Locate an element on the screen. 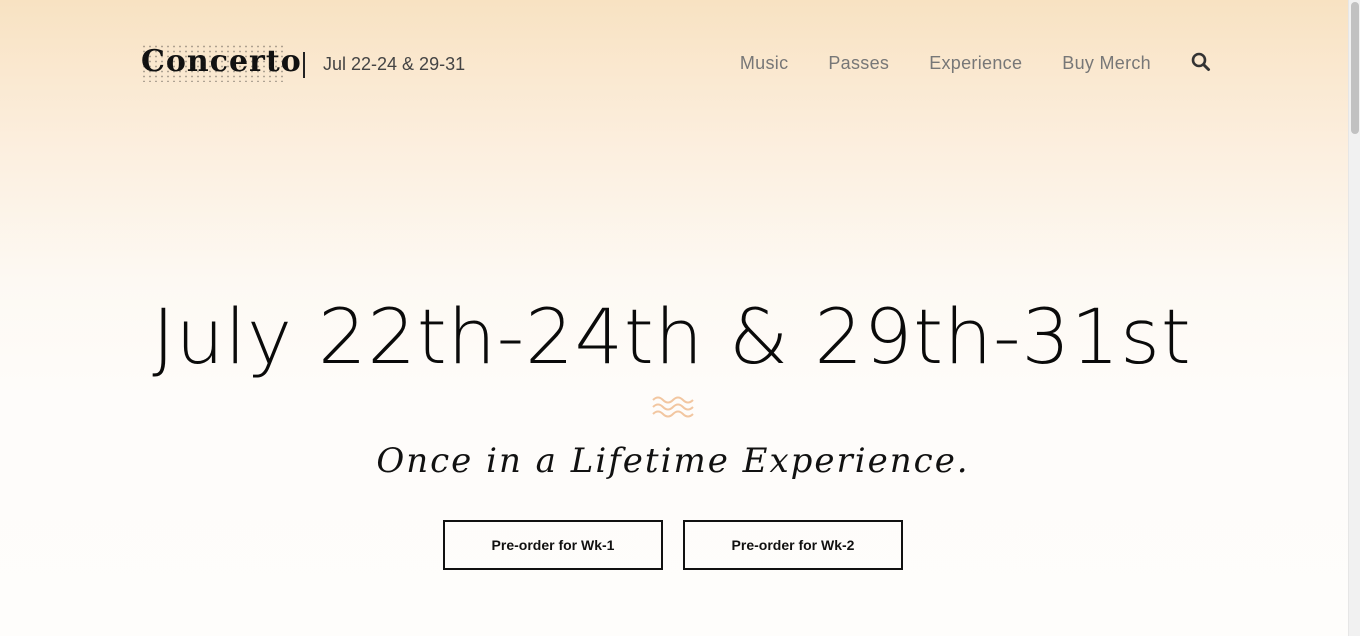 The image size is (1360, 636). search-icon is located at coordinates (1201, 63).